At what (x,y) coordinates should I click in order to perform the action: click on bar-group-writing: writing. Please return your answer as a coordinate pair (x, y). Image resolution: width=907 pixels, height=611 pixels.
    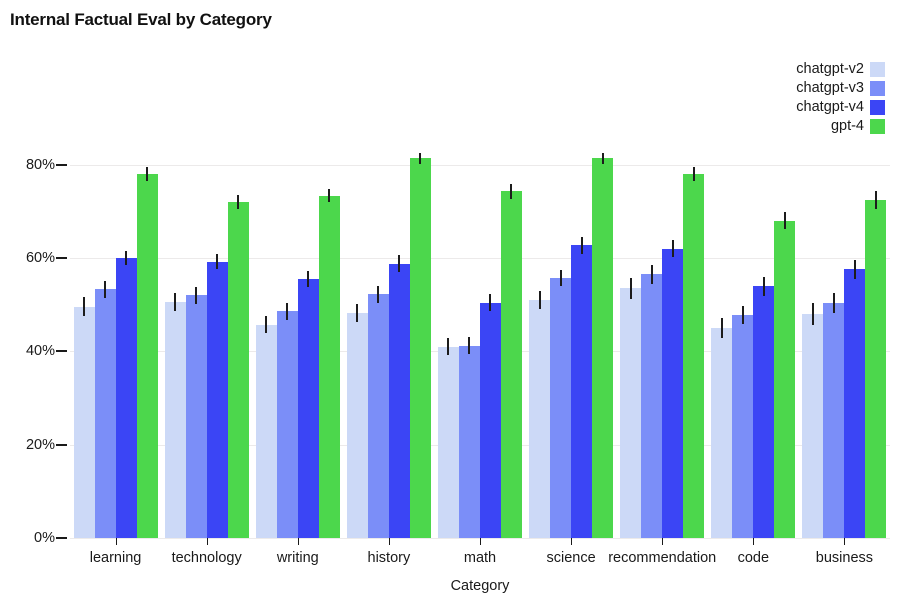
    Looking at the image, I should click on (297, 342).